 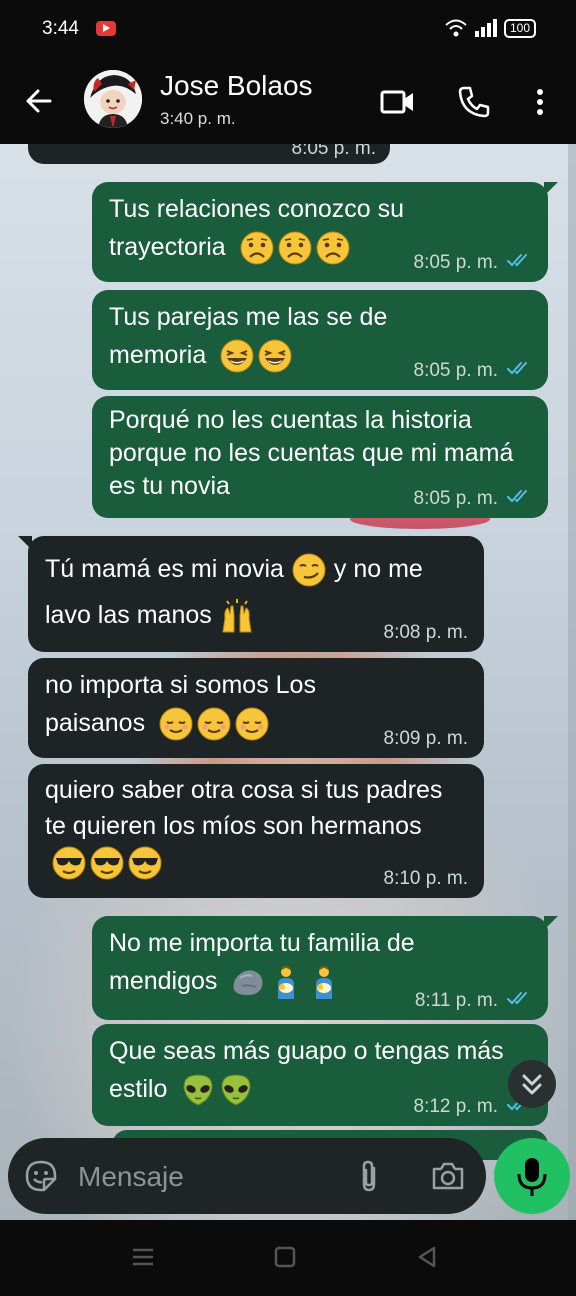 What do you see at coordinates (247, 1176) in the screenshot?
I see `message-composer: Mensaje` at bounding box center [247, 1176].